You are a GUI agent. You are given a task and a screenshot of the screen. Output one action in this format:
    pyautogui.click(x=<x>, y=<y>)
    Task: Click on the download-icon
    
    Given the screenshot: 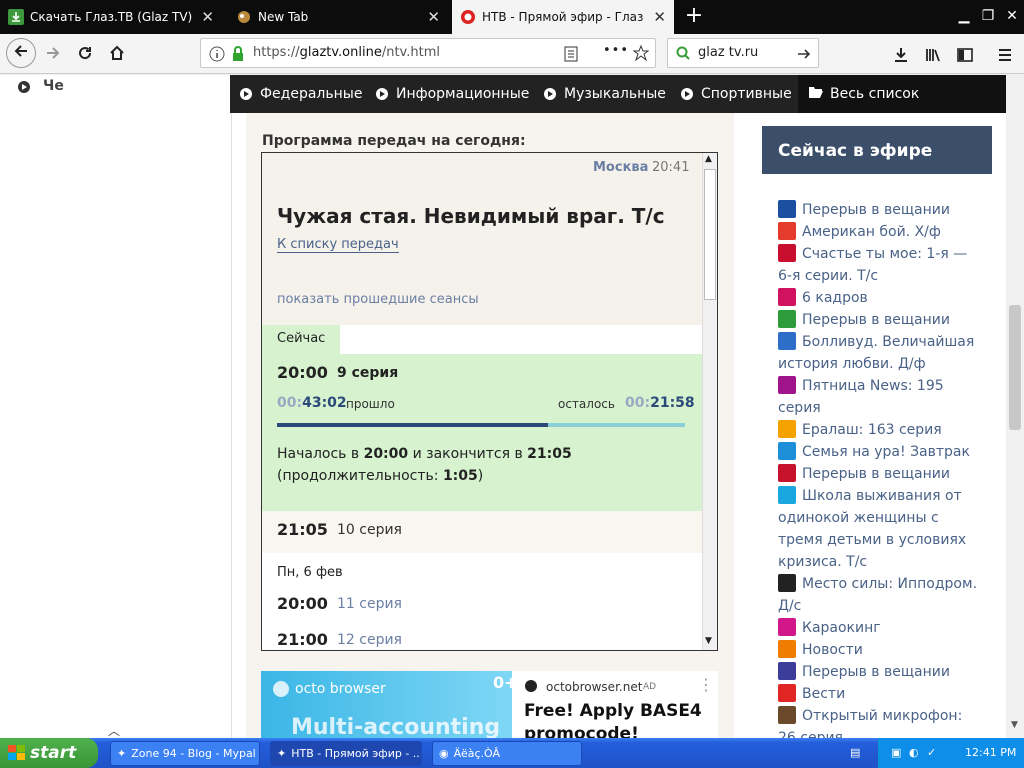 What is the action you would take?
    pyautogui.click(x=901, y=55)
    